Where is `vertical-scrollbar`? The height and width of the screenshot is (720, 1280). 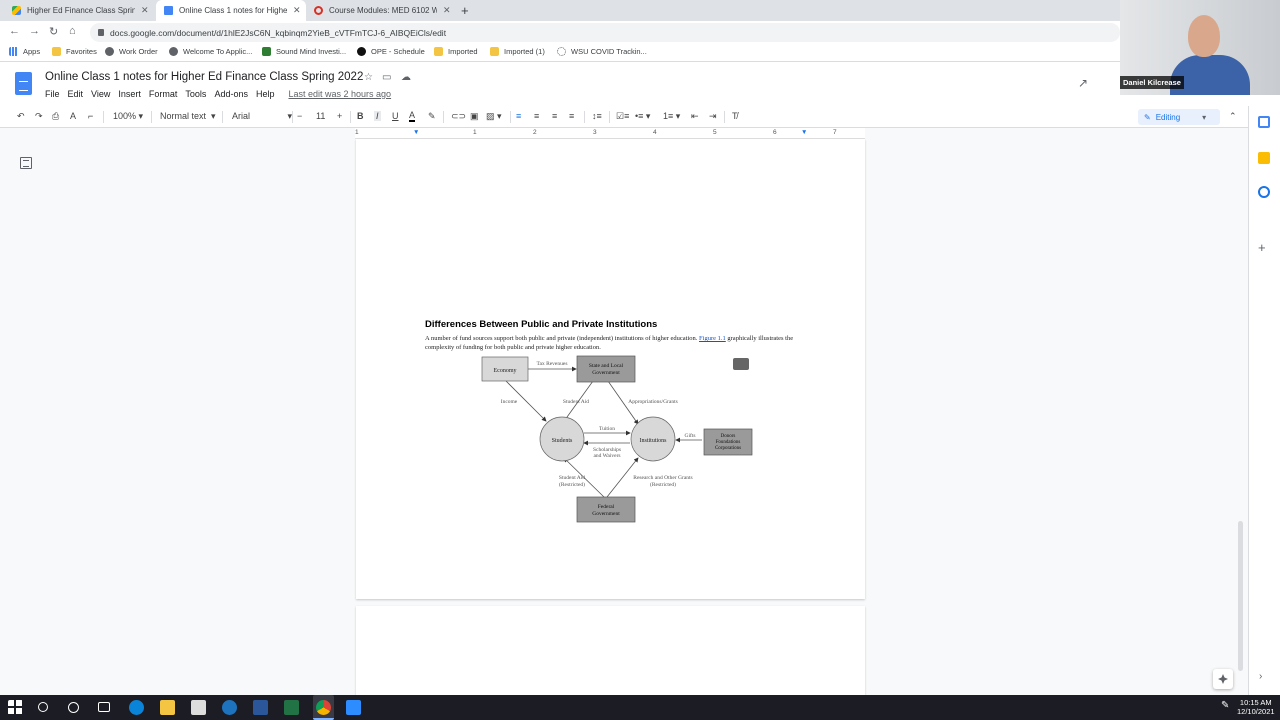
vertical-scrollbar is located at coordinates (1240, 596).